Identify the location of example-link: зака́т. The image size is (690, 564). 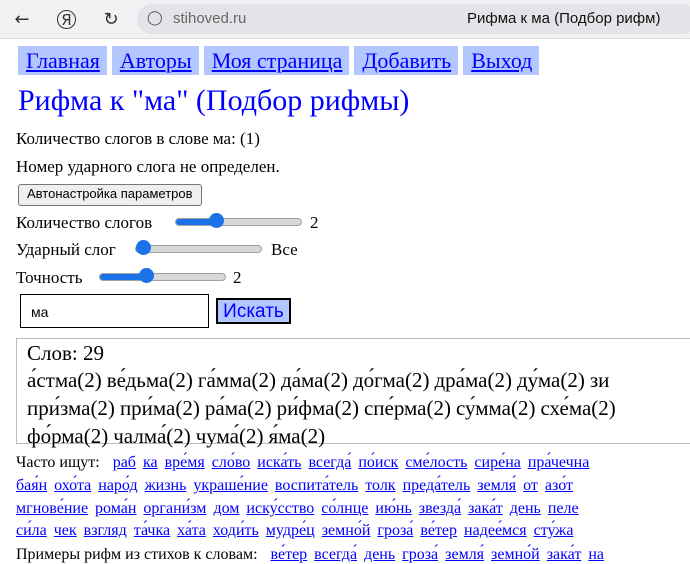
(564, 554).